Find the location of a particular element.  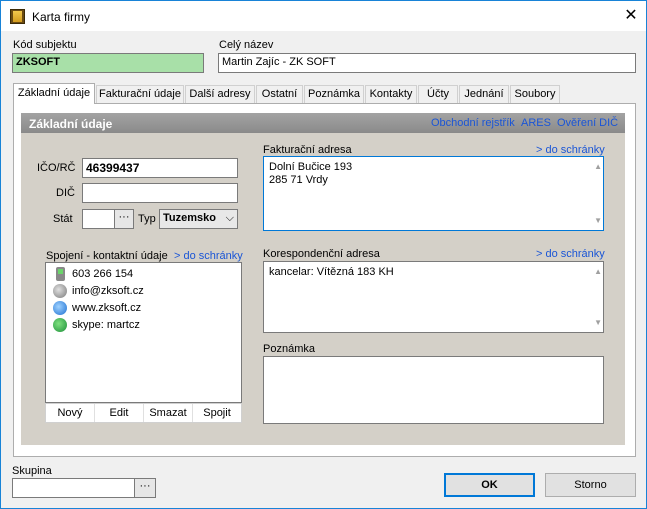

mail-icon is located at coordinates (60, 291).